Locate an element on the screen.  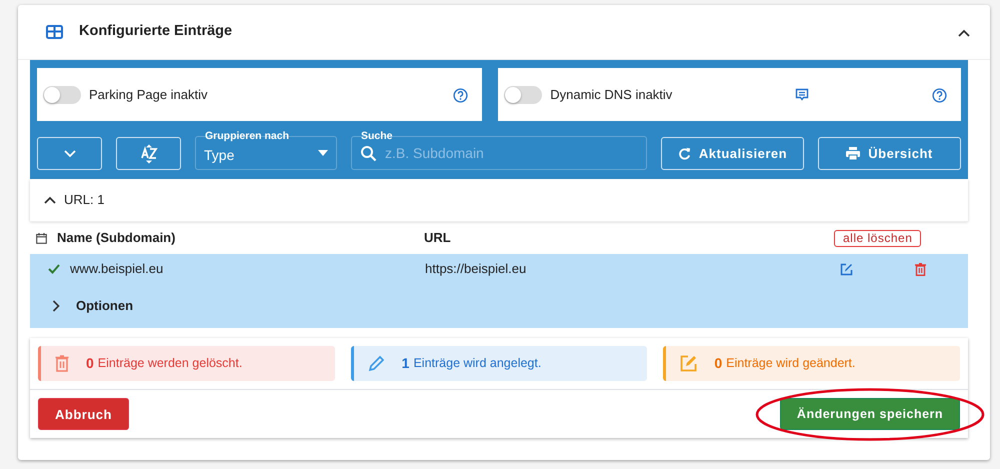
table-icon is located at coordinates (54, 32).